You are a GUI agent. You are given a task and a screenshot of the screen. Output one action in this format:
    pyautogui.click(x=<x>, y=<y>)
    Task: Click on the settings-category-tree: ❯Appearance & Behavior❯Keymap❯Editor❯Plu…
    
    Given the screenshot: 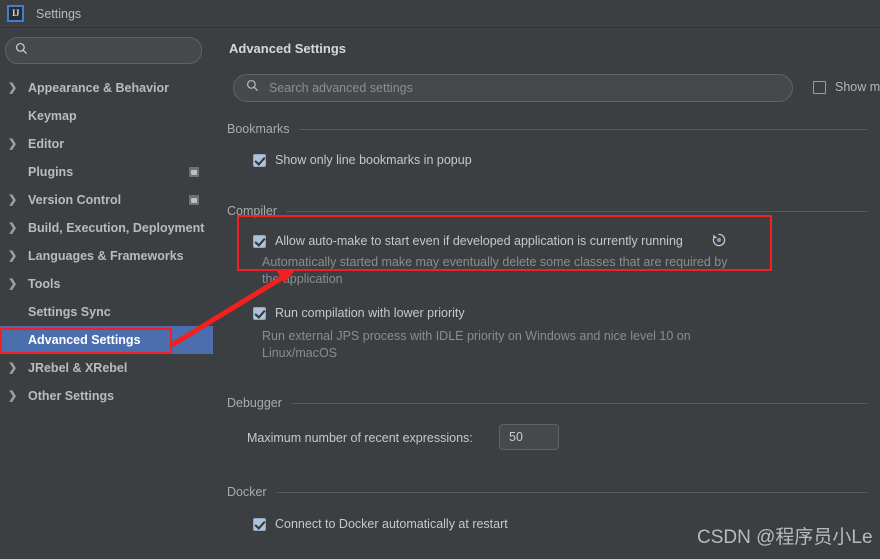 What is the action you would take?
    pyautogui.click(x=106, y=242)
    